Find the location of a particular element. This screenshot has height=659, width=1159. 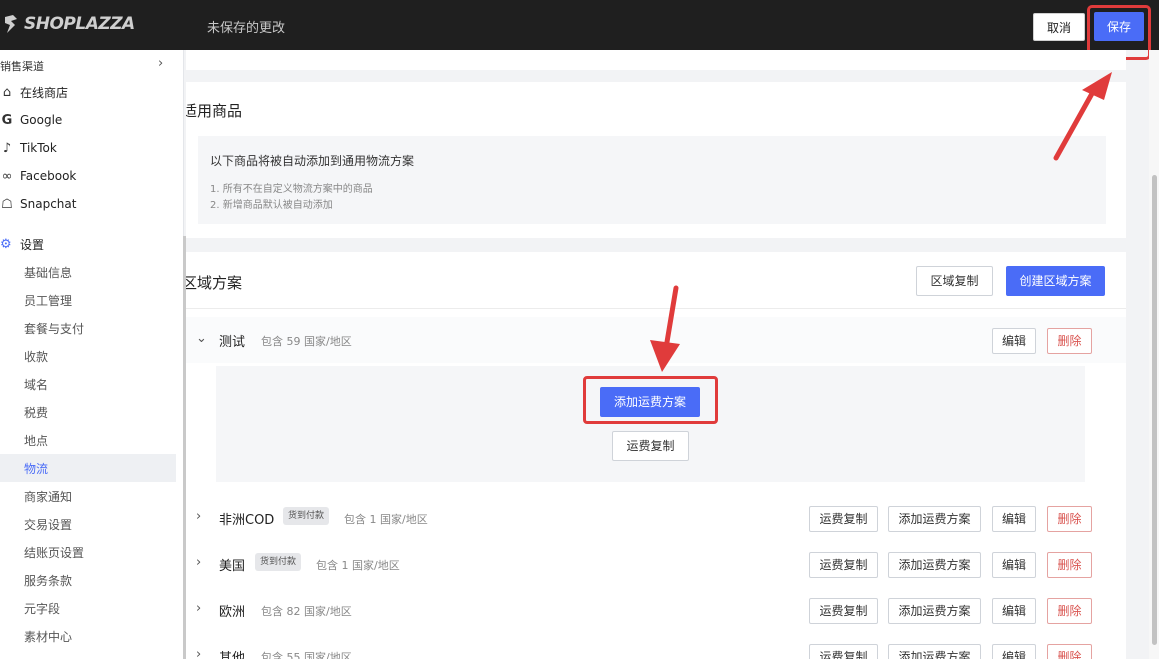

cancel-button: 取消 is located at coordinates (1059, 27).